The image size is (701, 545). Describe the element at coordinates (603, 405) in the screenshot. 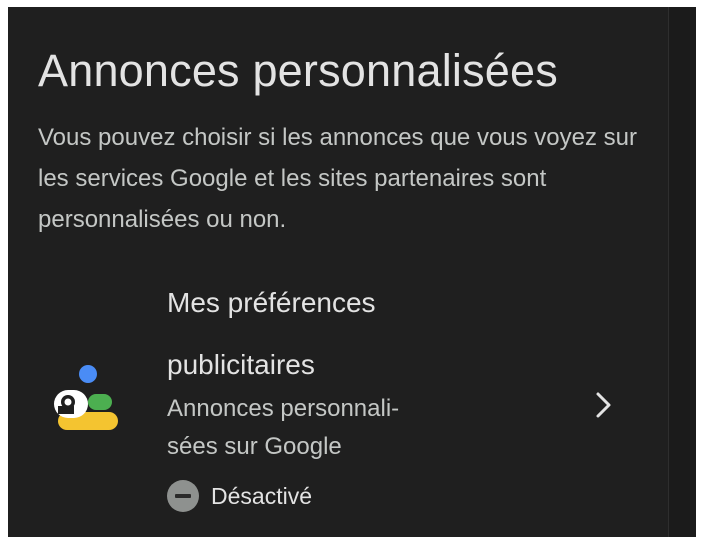

I see `chevron-right-icon` at that location.